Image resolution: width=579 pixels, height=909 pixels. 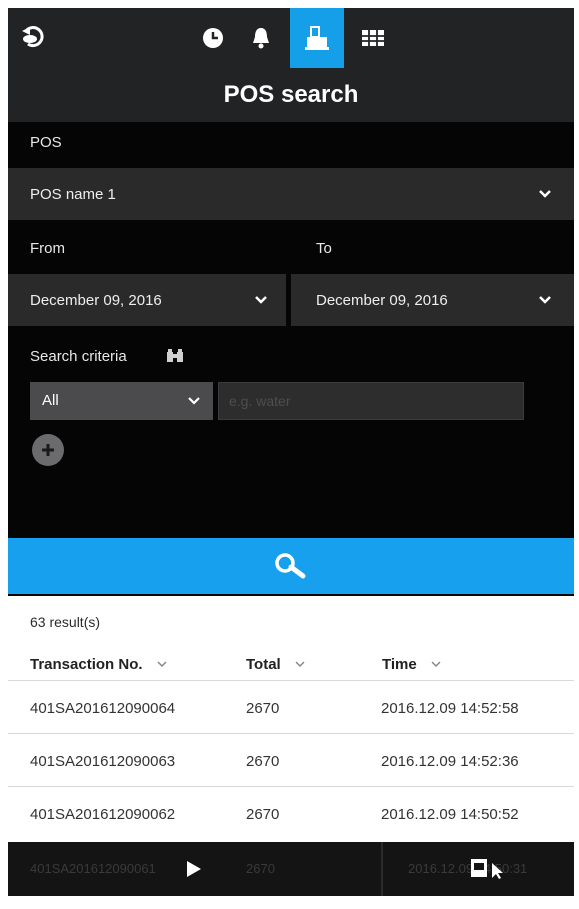 I want to click on to-date-select: December 09, 2016, so click(x=432, y=300).